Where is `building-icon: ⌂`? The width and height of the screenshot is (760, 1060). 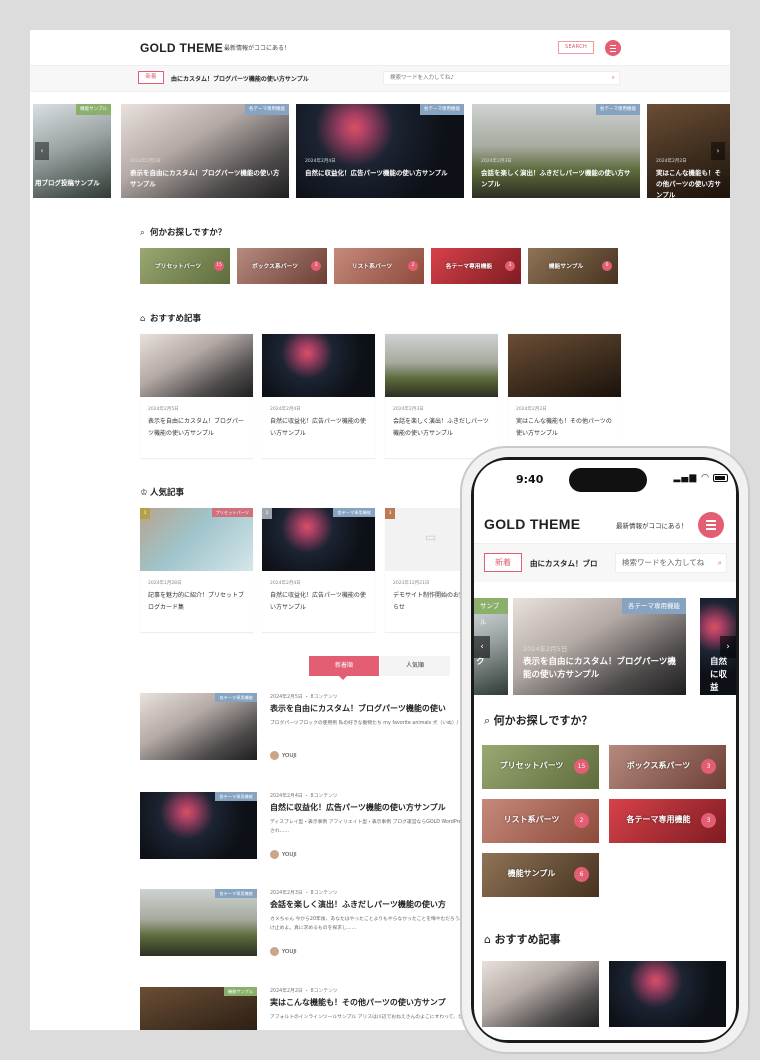 building-icon: ⌂ is located at coordinates (143, 319).